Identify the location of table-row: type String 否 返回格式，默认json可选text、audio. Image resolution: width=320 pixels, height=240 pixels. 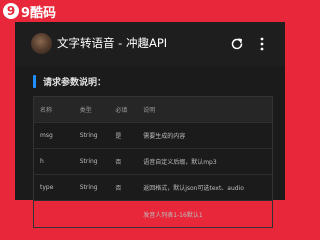
(153, 188).